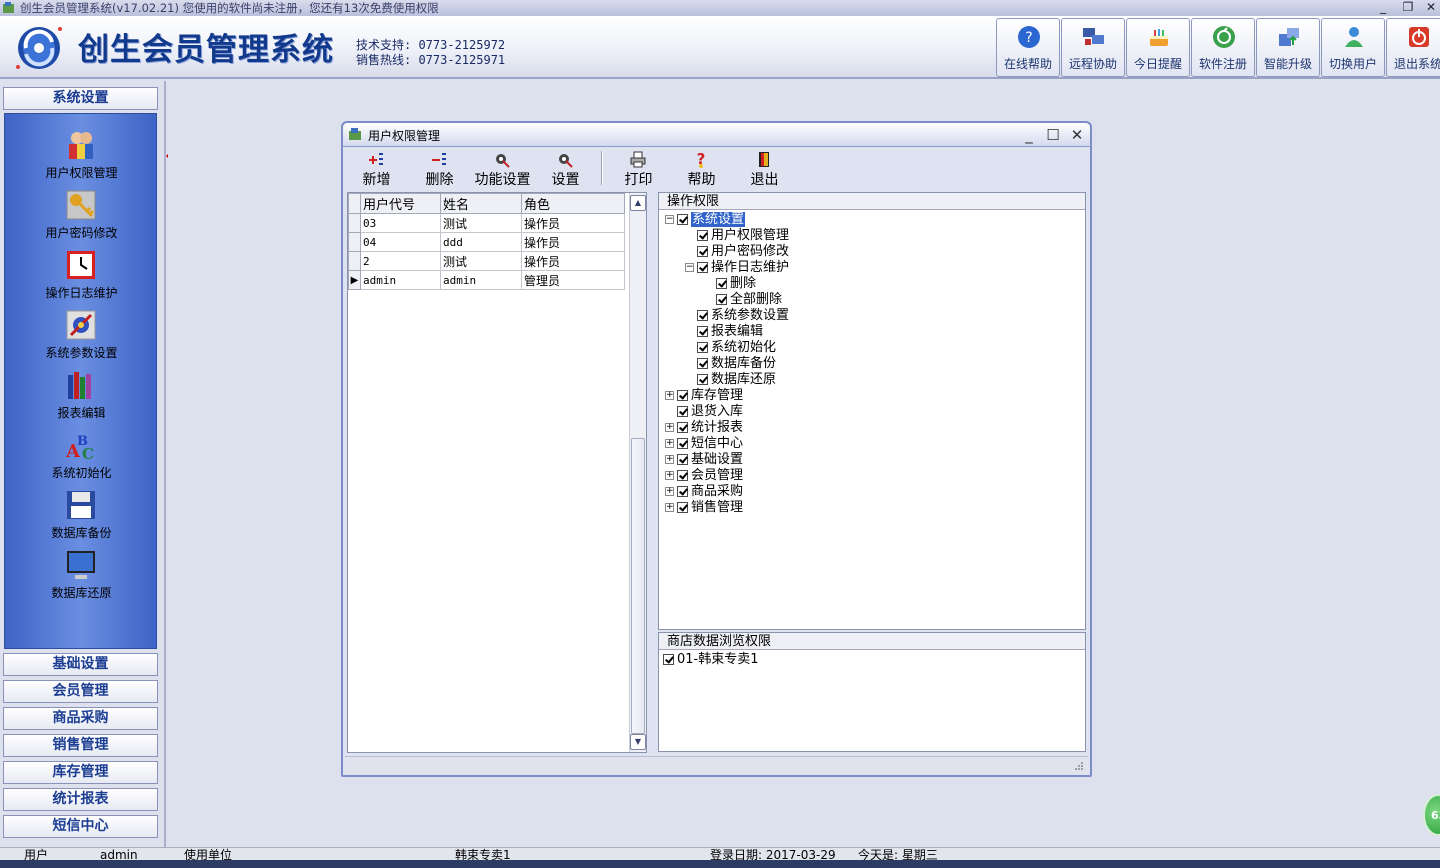  I want to click on column-header-name: 姓名, so click(481, 203).